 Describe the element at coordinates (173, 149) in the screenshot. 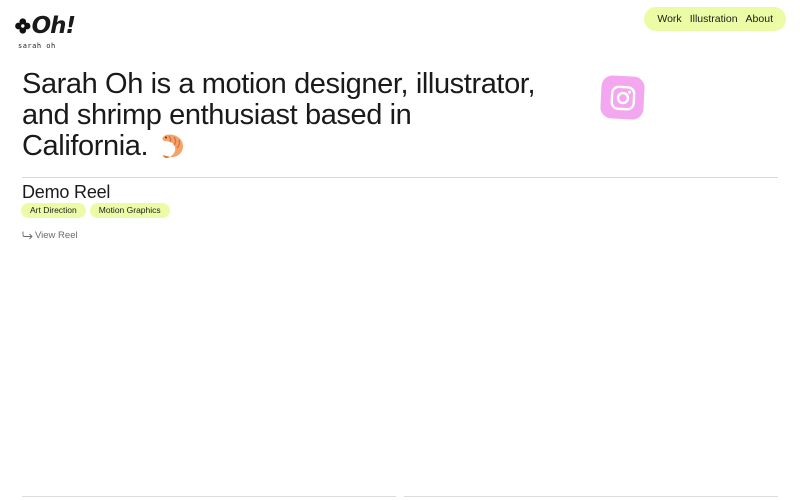

I see `shrimp-icon` at that location.